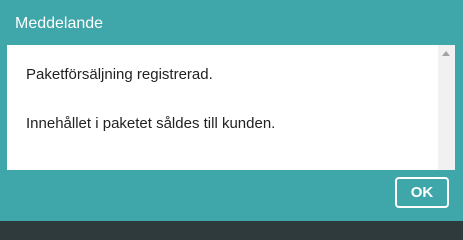 This screenshot has height=240, width=463. Describe the element at coordinates (59, 23) in the screenshot. I see `dialog-title: Meddelande` at that location.